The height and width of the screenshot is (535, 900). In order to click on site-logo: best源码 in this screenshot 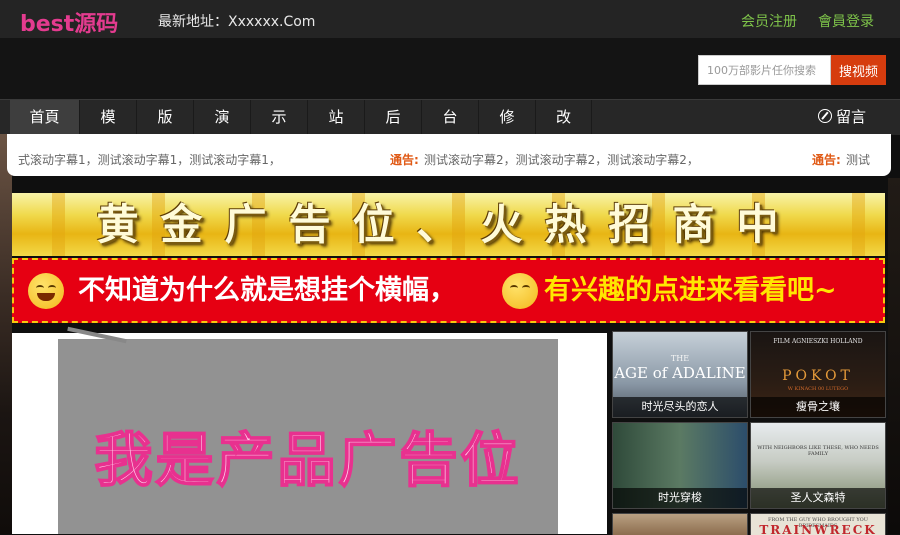, I will do `click(69, 22)`.